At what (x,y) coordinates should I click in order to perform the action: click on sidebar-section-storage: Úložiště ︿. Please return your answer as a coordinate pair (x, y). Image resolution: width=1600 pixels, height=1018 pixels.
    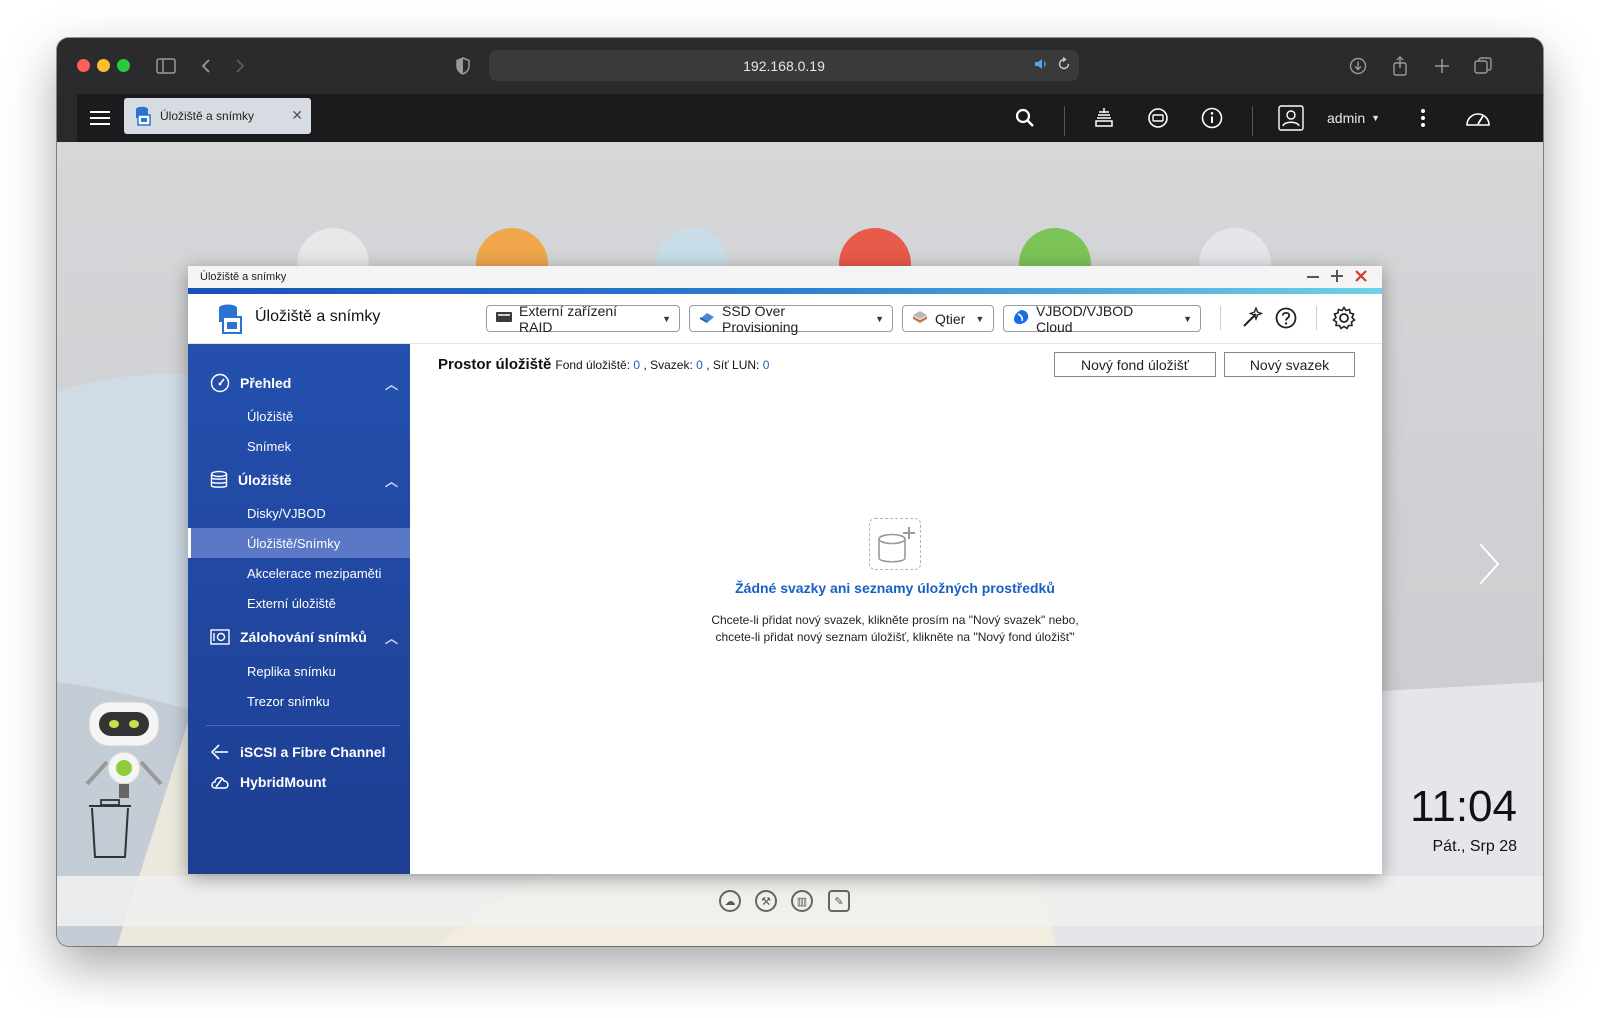
    Looking at the image, I should click on (299, 480).